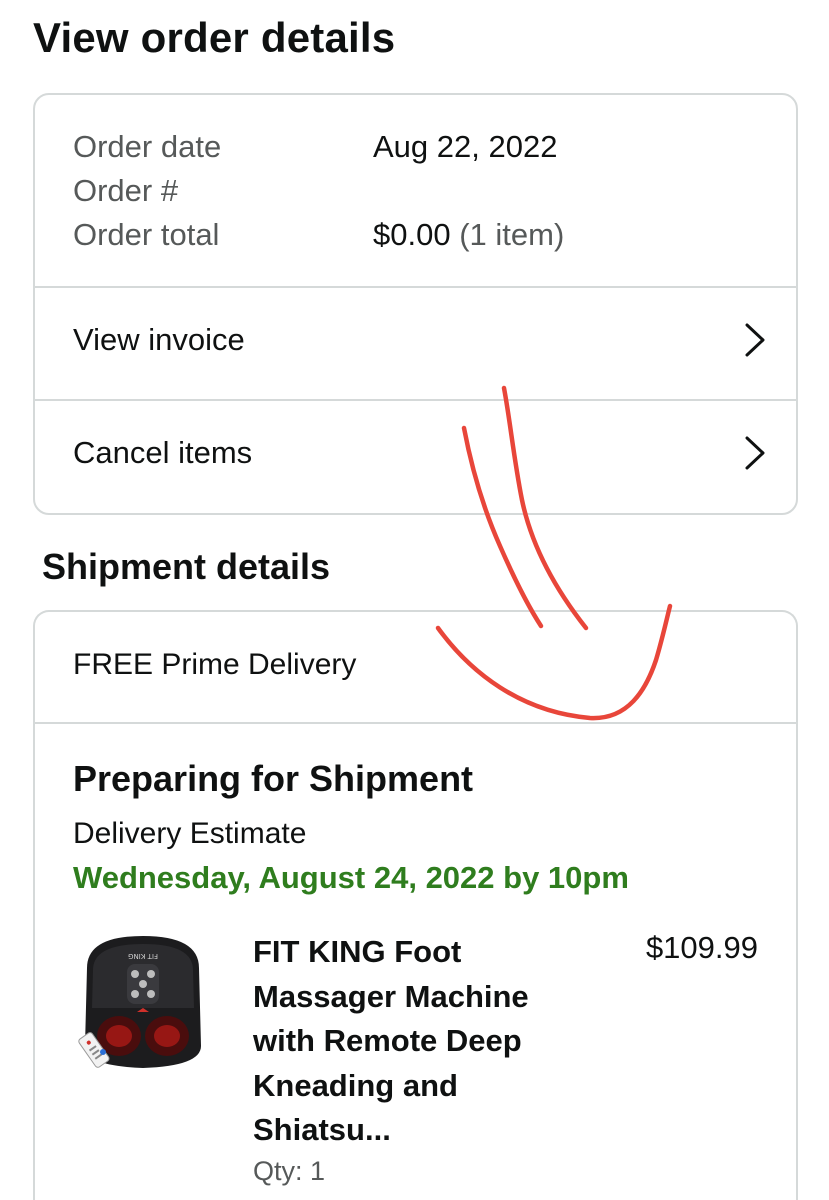 The height and width of the screenshot is (1200, 829). What do you see at coordinates (186, 566) in the screenshot?
I see `shipment-section-title: Shipment details` at bounding box center [186, 566].